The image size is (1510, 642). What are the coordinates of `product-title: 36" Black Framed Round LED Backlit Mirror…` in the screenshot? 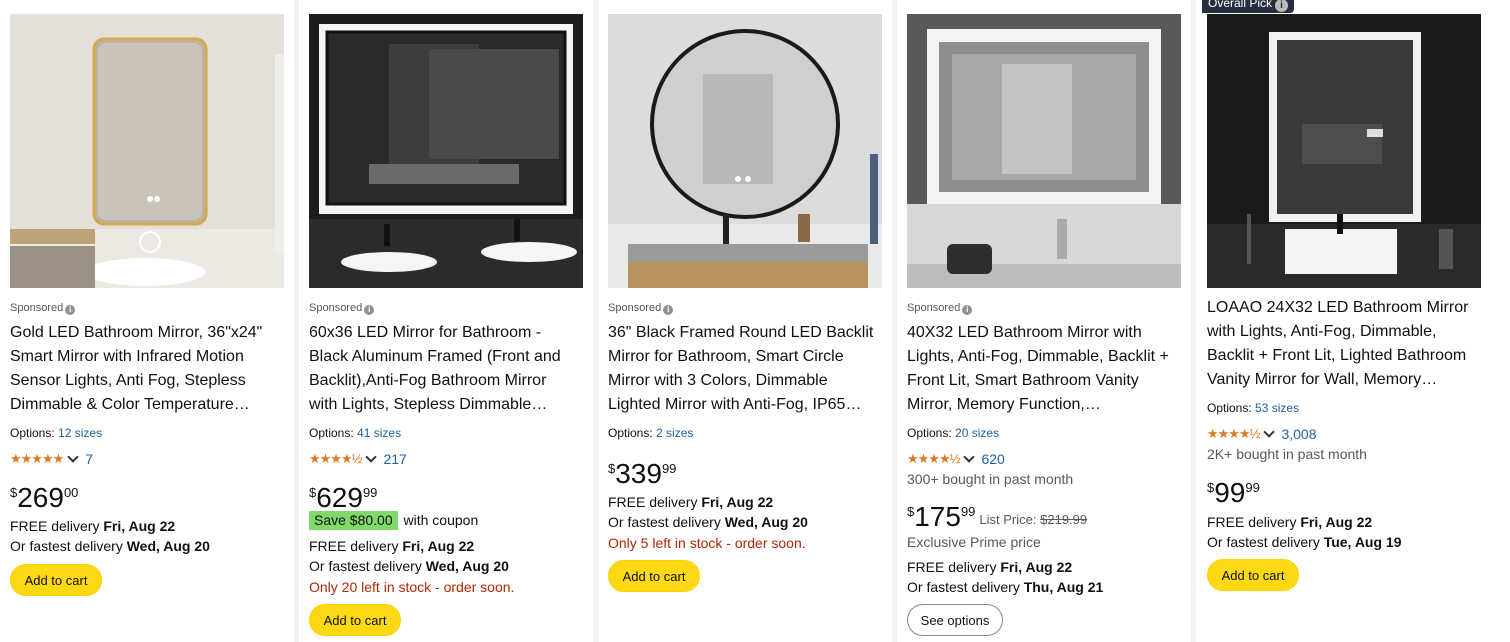 It's located at (744, 369).